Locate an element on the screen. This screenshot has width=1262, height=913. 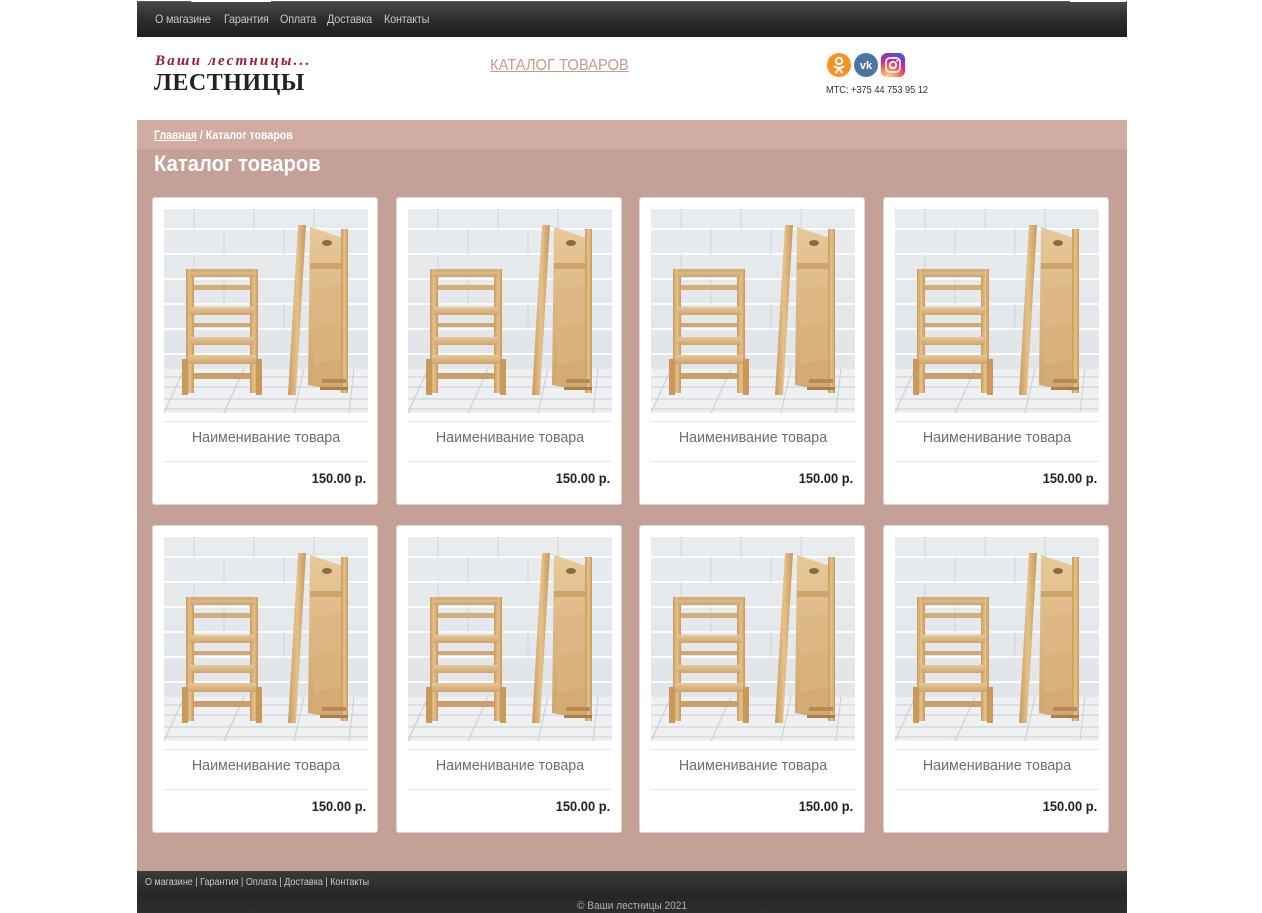
instagram-icon is located at coordinates (893, 65).